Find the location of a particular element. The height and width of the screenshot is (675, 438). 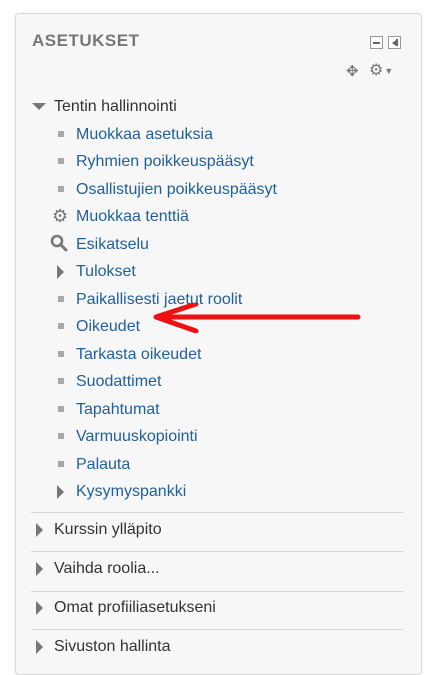

tree-section-kurssin-yllapito: Kurssin ylläpito is located at coordinates (108, 530).